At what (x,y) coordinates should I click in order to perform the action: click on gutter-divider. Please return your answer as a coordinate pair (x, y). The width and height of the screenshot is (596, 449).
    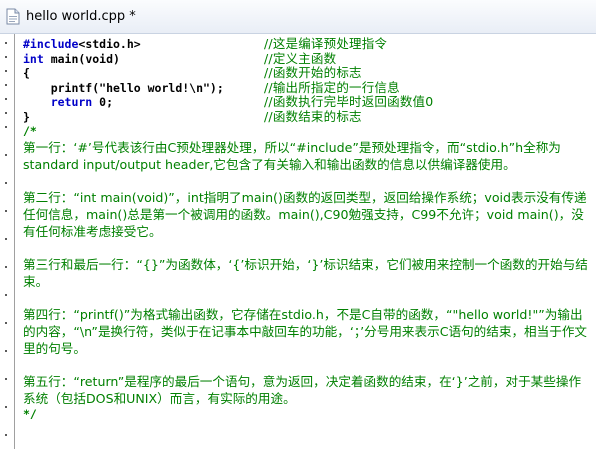
    Looking at the image, I should click on (14, 241).